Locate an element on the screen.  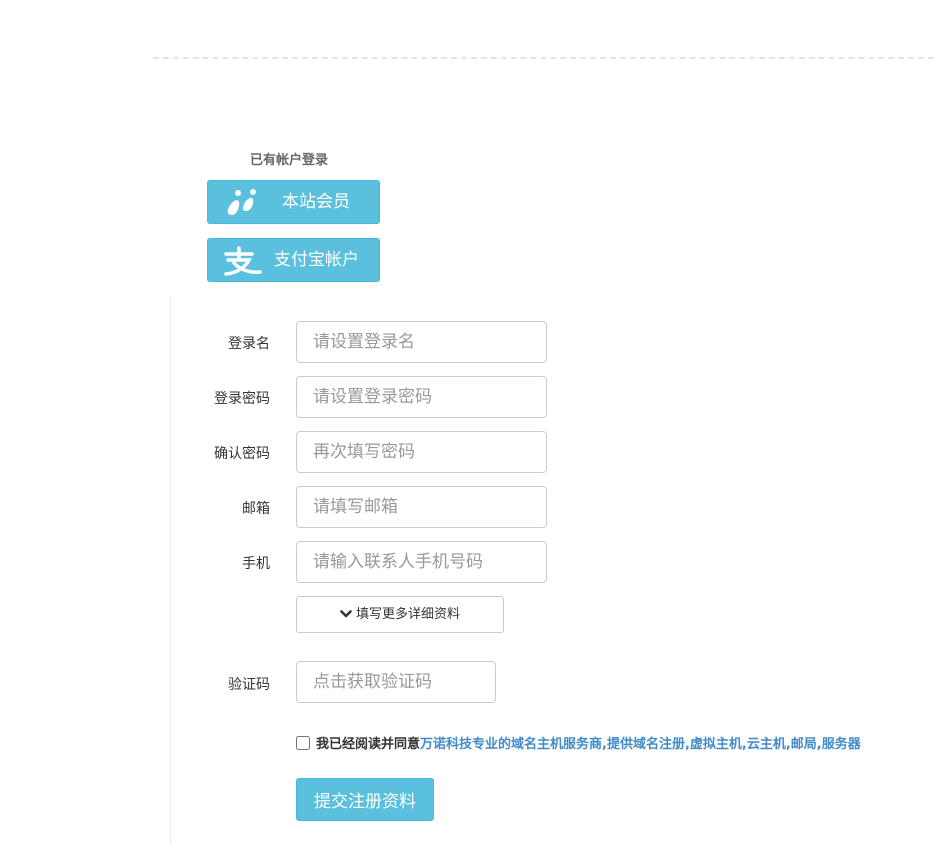
agreement-text: 我已经阅读并同意 is located at coordinates (368, 744).